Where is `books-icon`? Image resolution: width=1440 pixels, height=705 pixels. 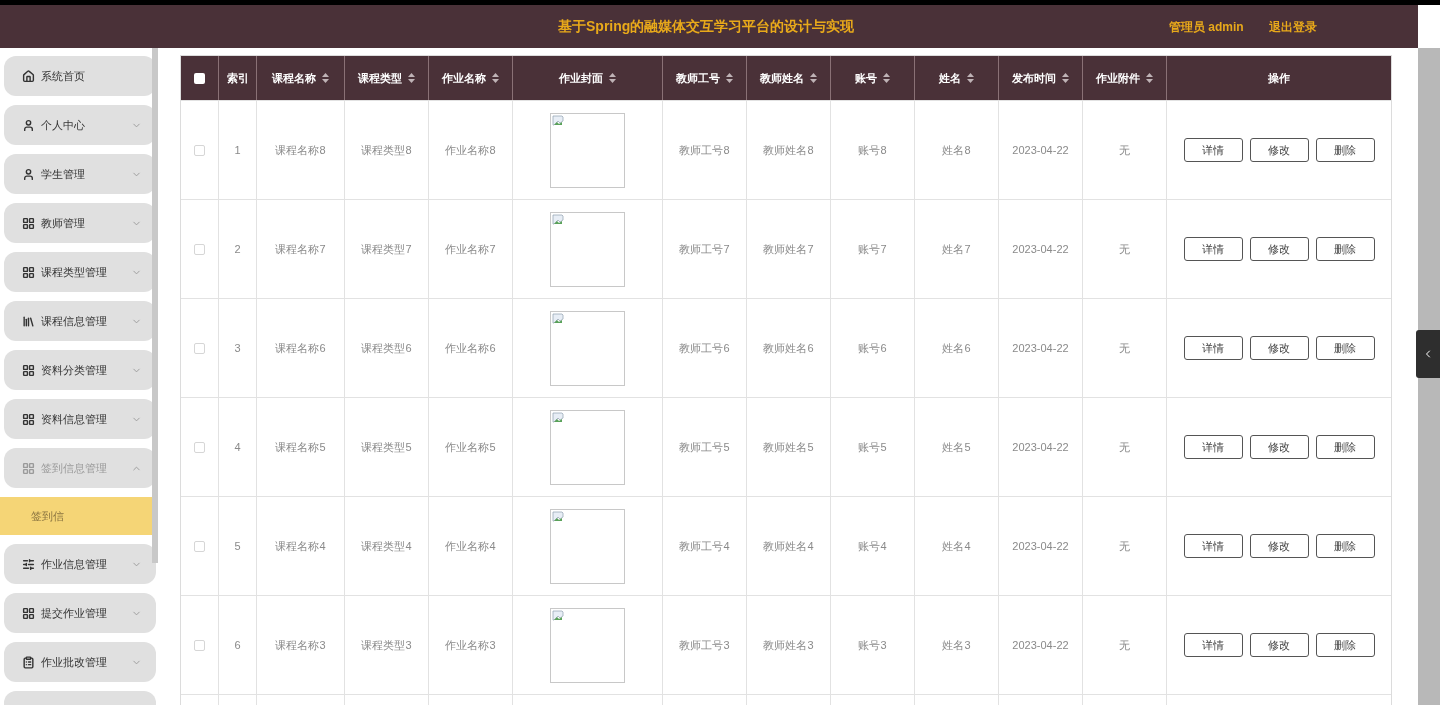
books-icon is located at coordinates (28, 321).